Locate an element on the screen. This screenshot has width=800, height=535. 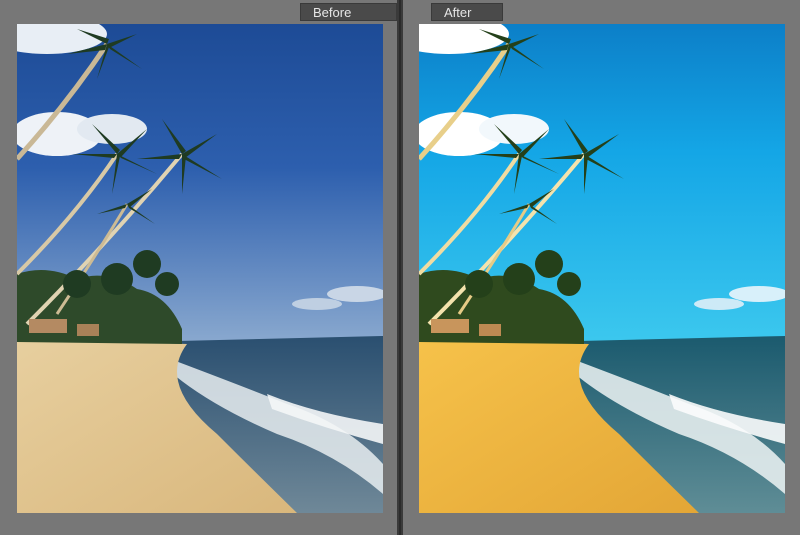
after-label: After is located at coordinates (467, 12).